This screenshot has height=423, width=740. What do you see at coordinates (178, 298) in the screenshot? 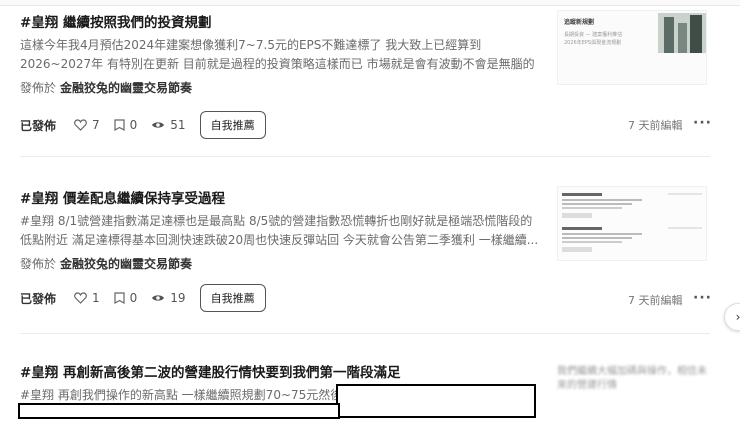
I see `view-count: 19` at bounding box center [178, 298].